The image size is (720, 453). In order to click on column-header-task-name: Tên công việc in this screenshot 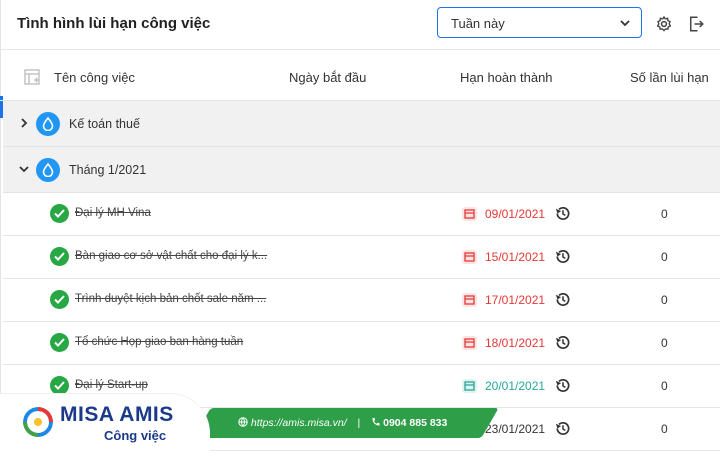, I will do `click(94, 77)`.